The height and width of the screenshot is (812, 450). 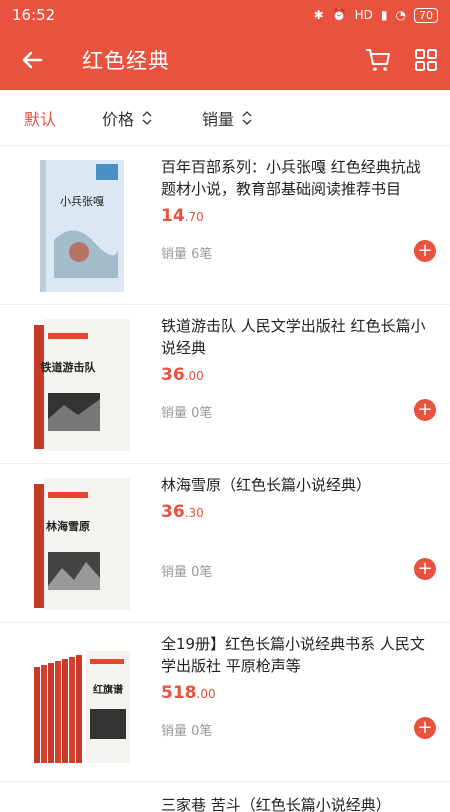 What do you see at coordinates (339, 15) in the screenshot?
I see `alarm-icon: ⏰` at bounding box center [339, 15].